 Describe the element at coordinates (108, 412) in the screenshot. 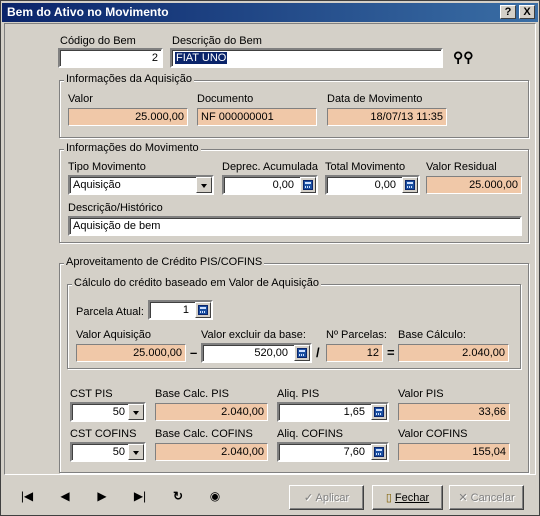

I see `cst-pis-select: 50` at that location.